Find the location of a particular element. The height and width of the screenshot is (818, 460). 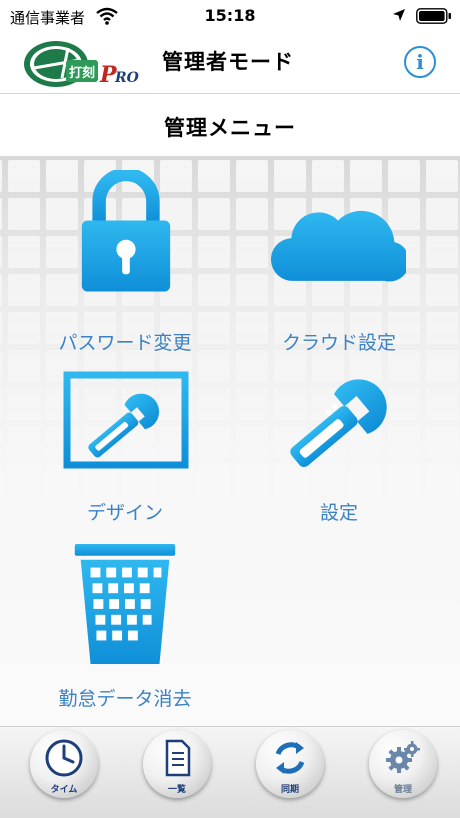

clock-icon is located at coordinates (64, 758).